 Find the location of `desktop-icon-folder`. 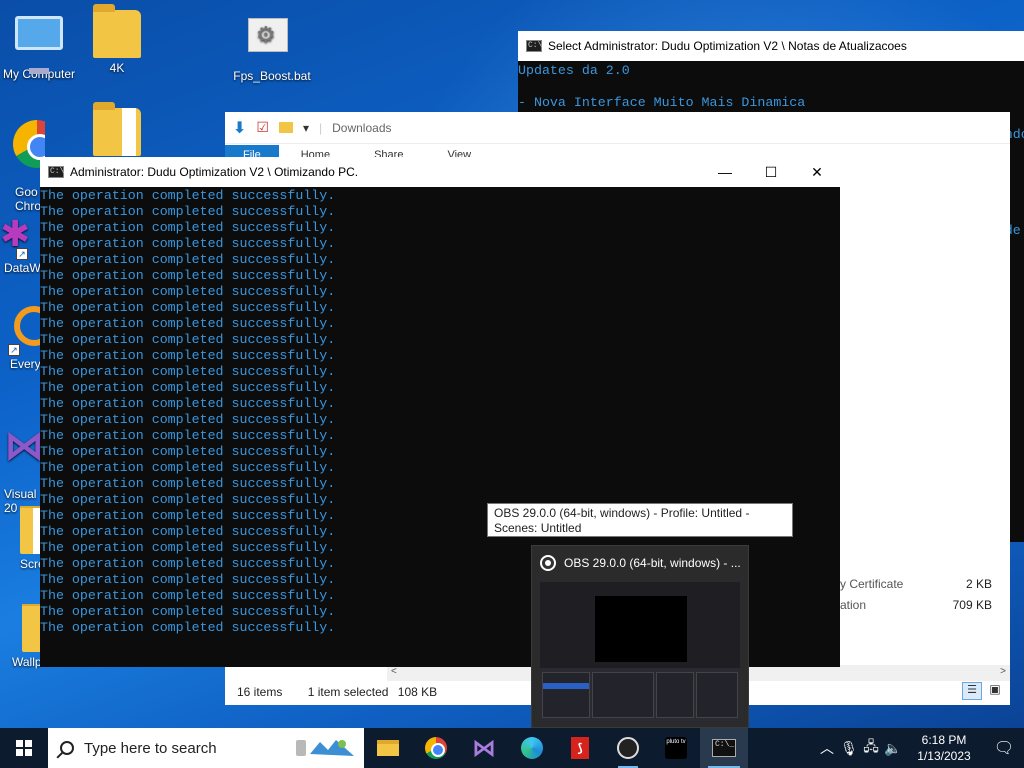

desktop-icon-folder is located at coordinates (117, 130).